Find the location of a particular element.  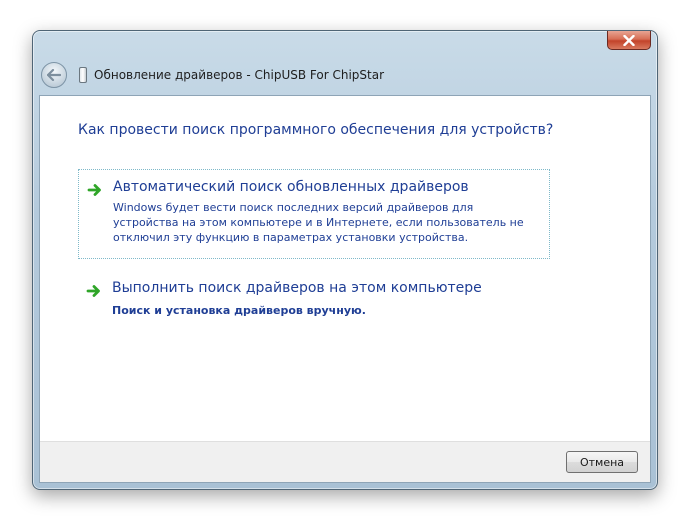

close-icon is located at coordinates (629, 40).